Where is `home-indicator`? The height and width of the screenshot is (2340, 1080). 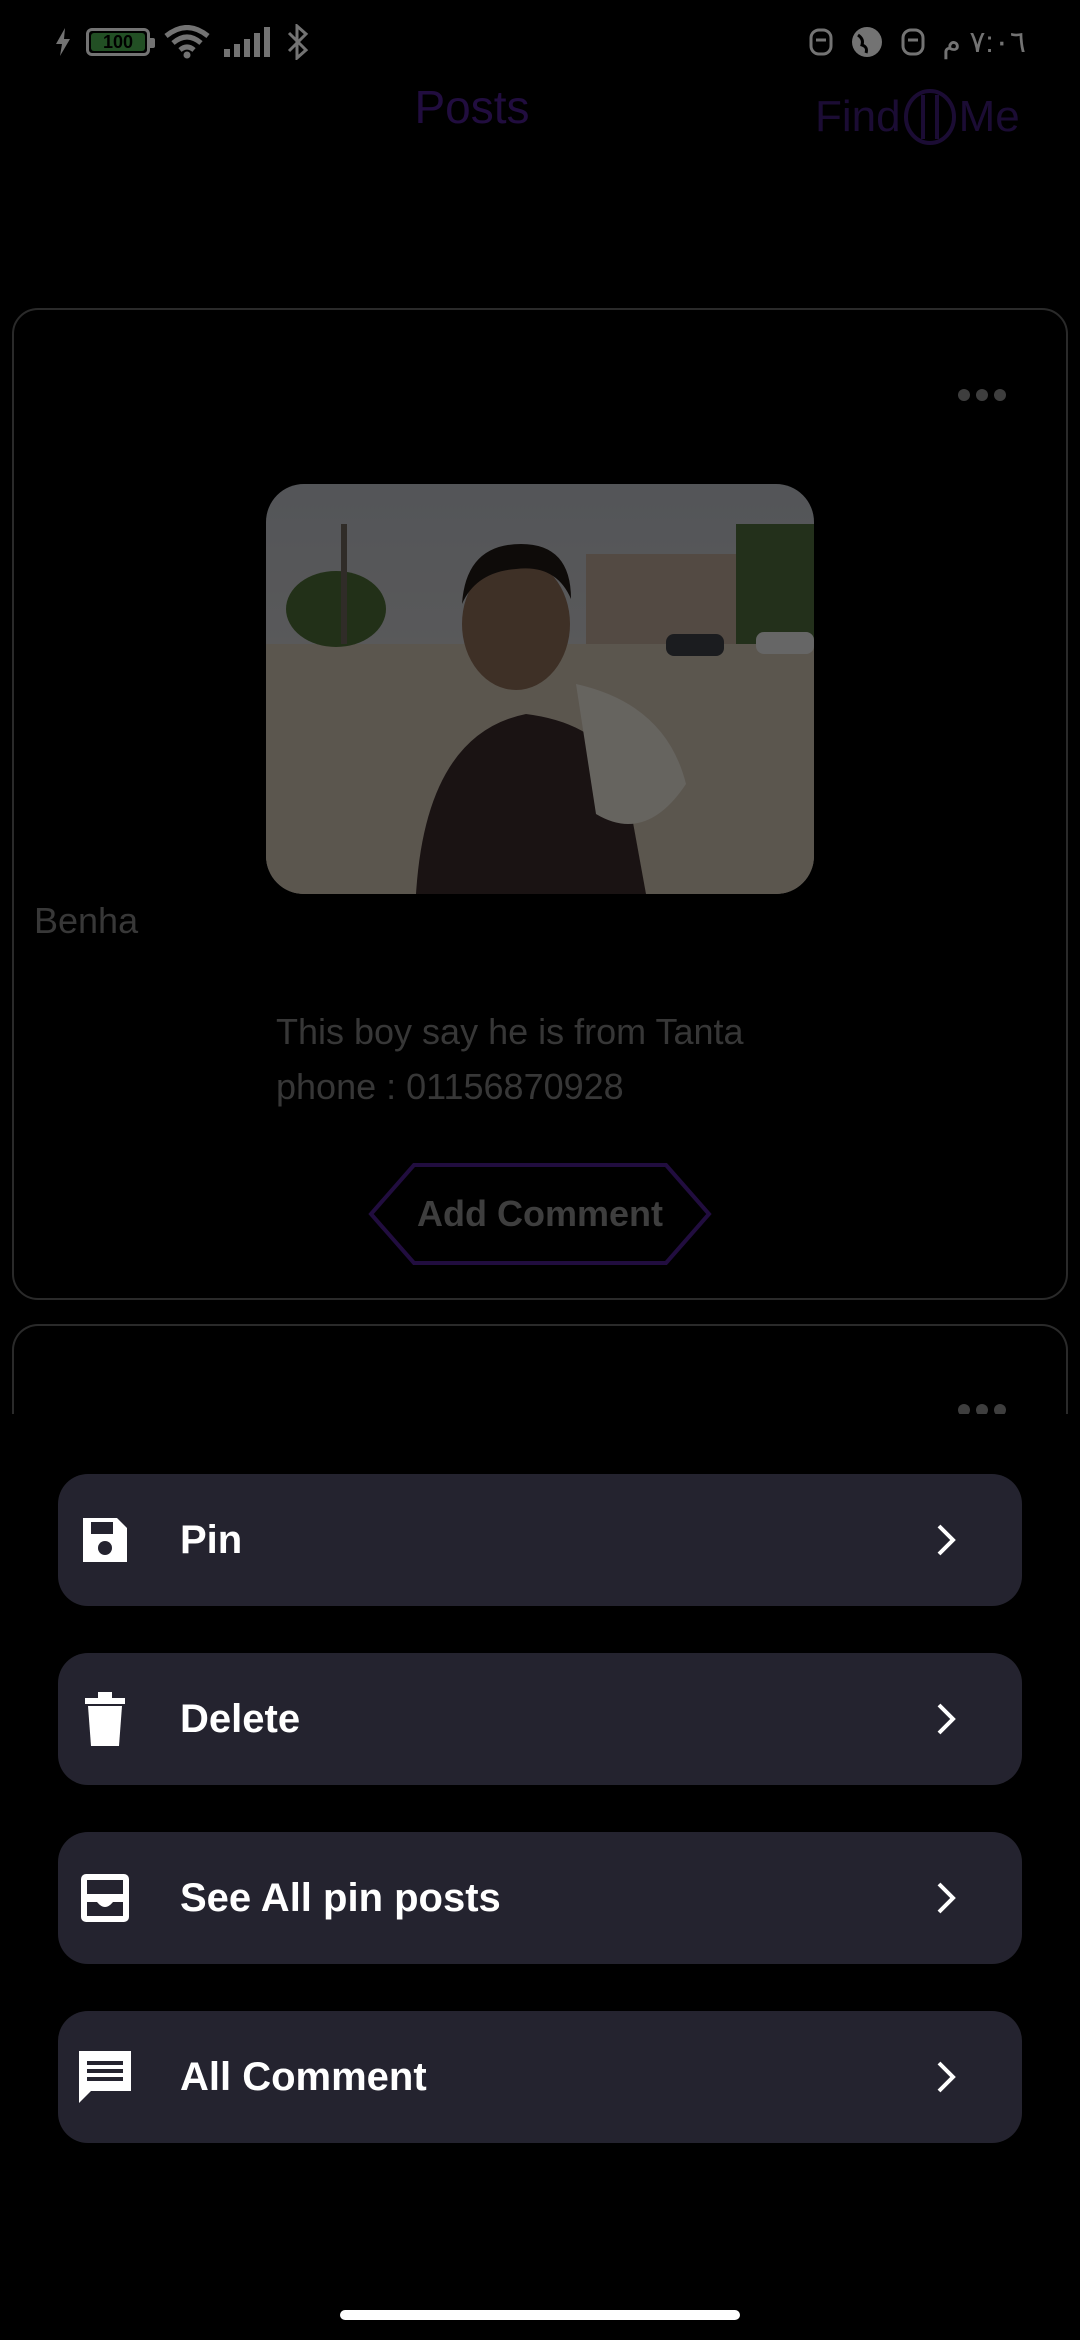
home-indicator is located at coordinates (540, 2315).